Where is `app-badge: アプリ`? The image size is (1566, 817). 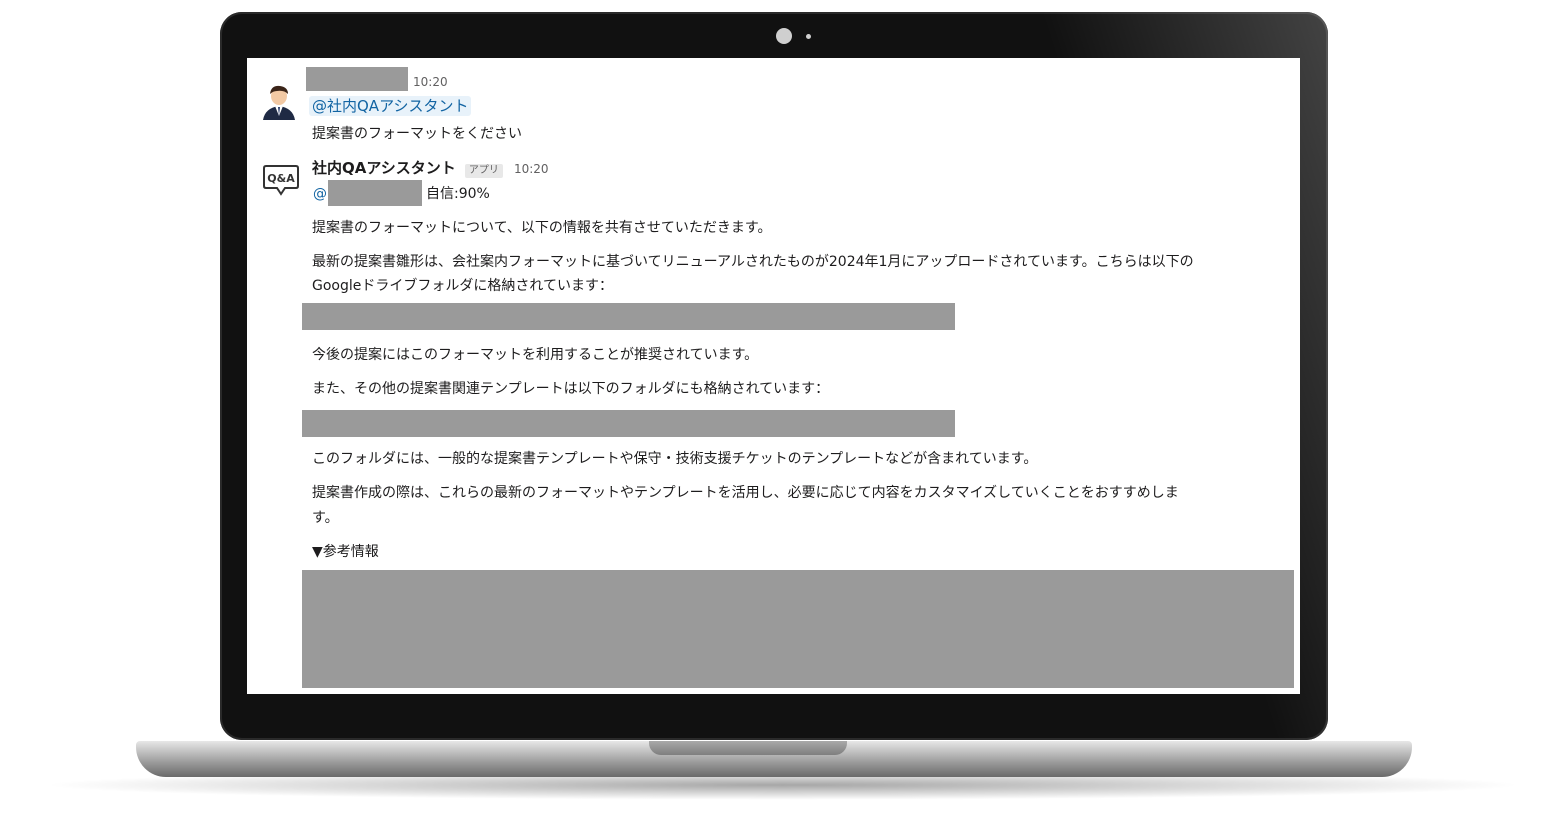
app-badge: アプリ is located at coordinates (483, 171).